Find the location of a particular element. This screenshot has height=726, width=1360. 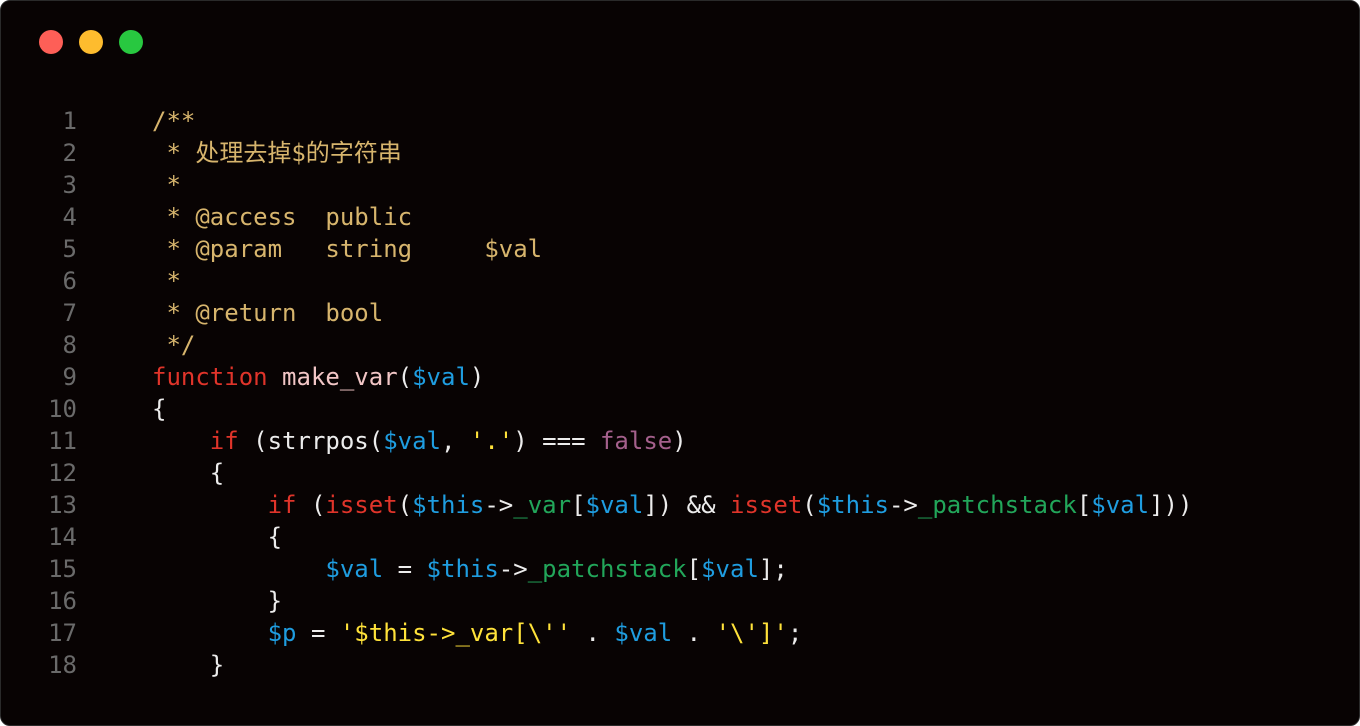

code-token-plain: } is located at coordinates (188, 665).